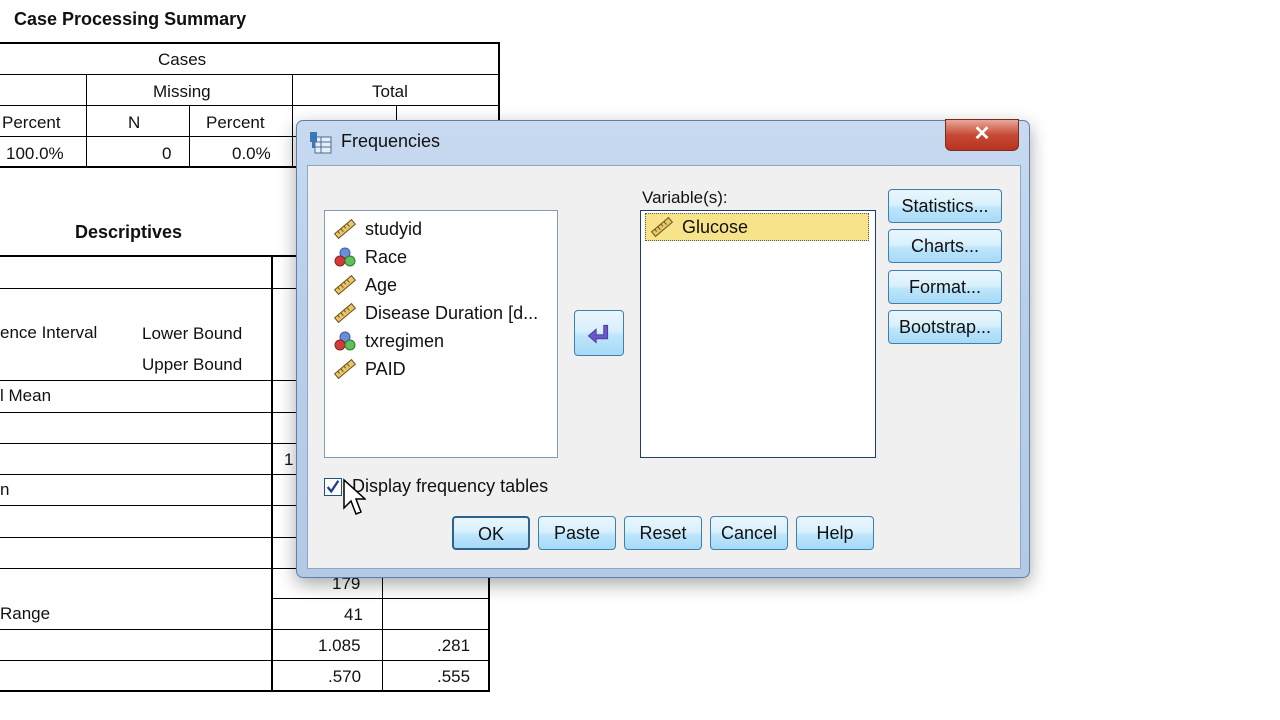  Describe the element at coordinates (321, 143) in the screenshot. I see `frequencies-app-icon` at that location.